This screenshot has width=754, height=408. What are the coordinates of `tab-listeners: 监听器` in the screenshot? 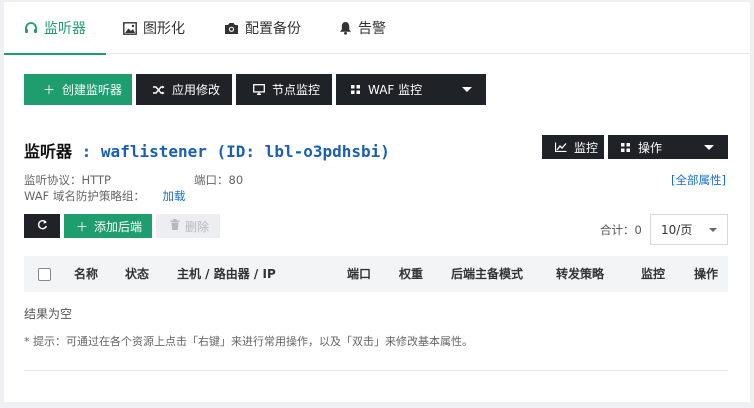 It's located at (55, 28).